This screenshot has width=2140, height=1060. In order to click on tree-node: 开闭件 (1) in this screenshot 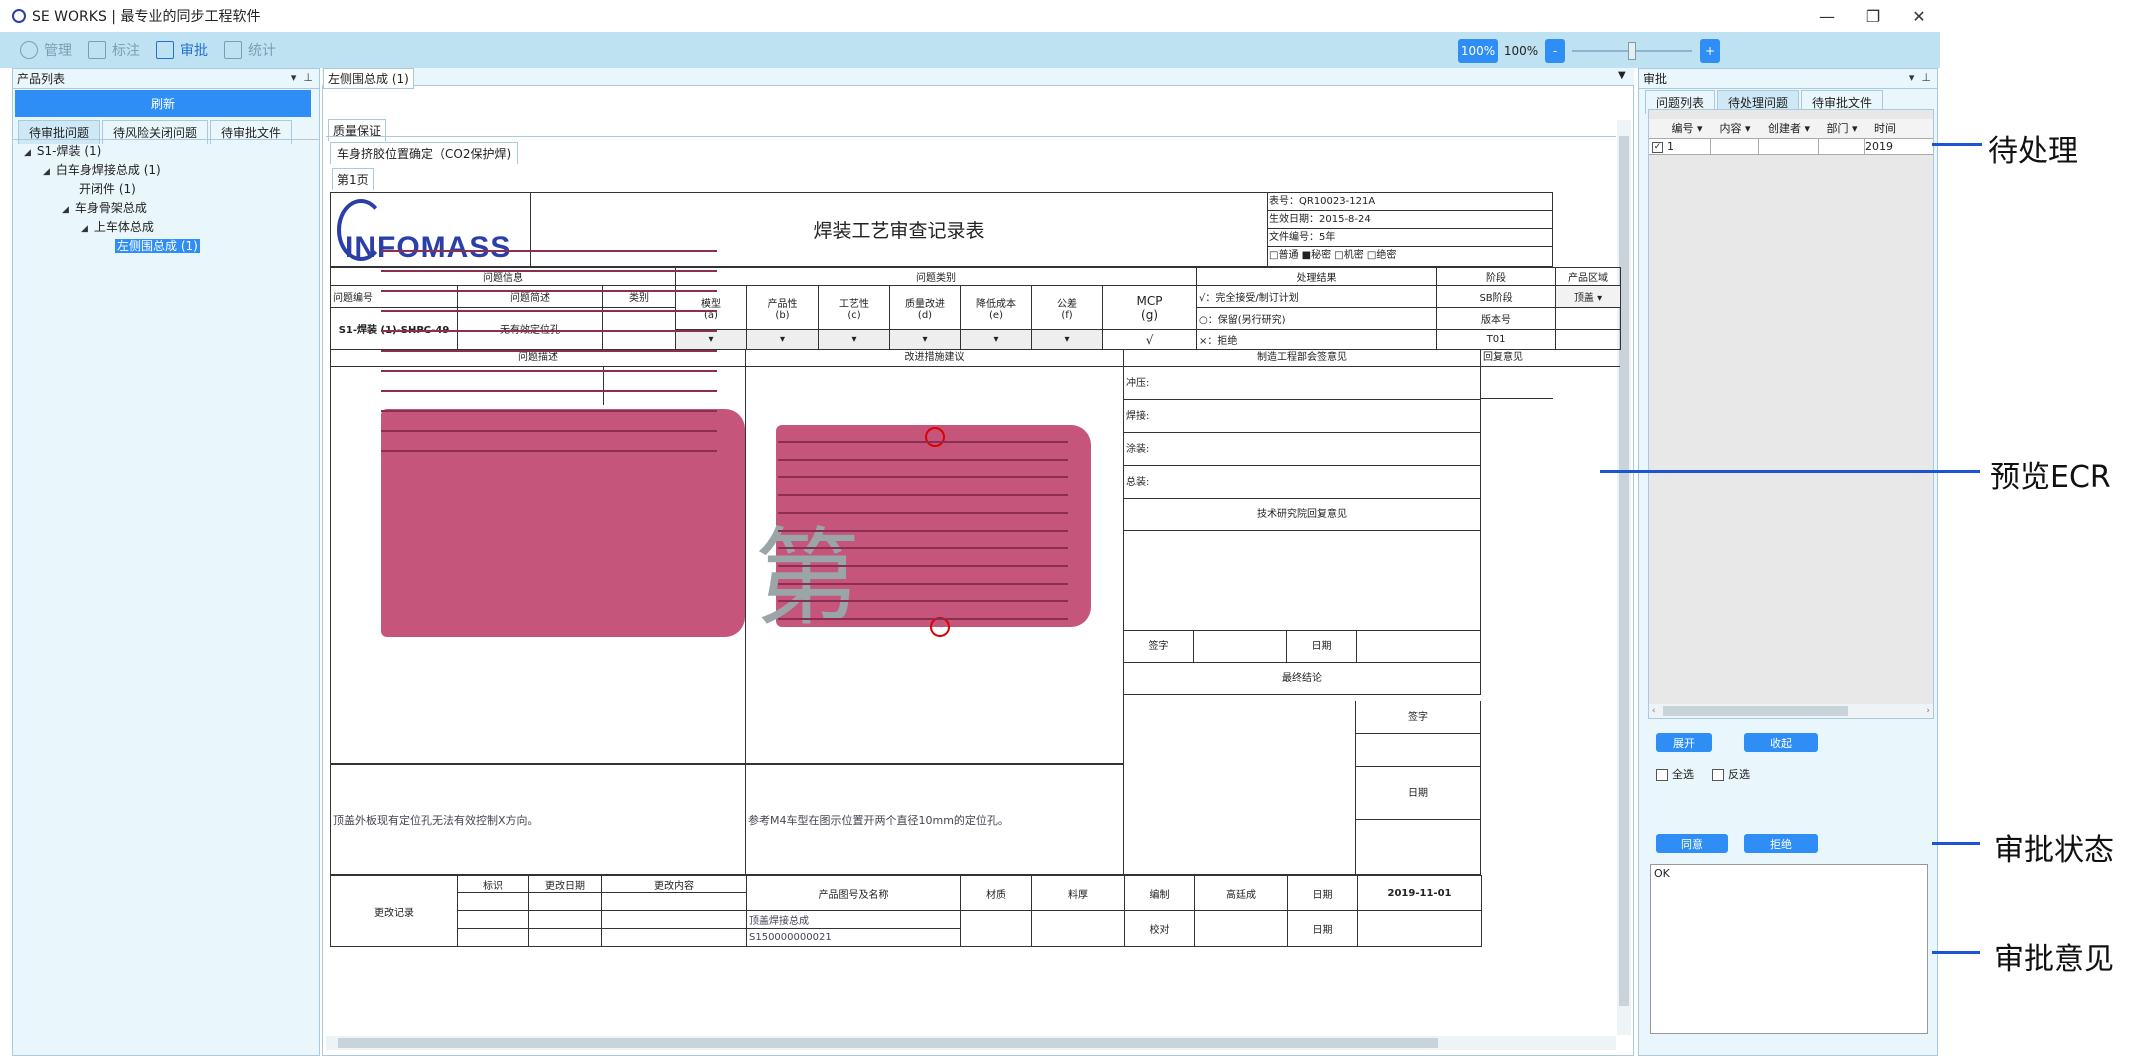, I will do `click(107, 189)`.